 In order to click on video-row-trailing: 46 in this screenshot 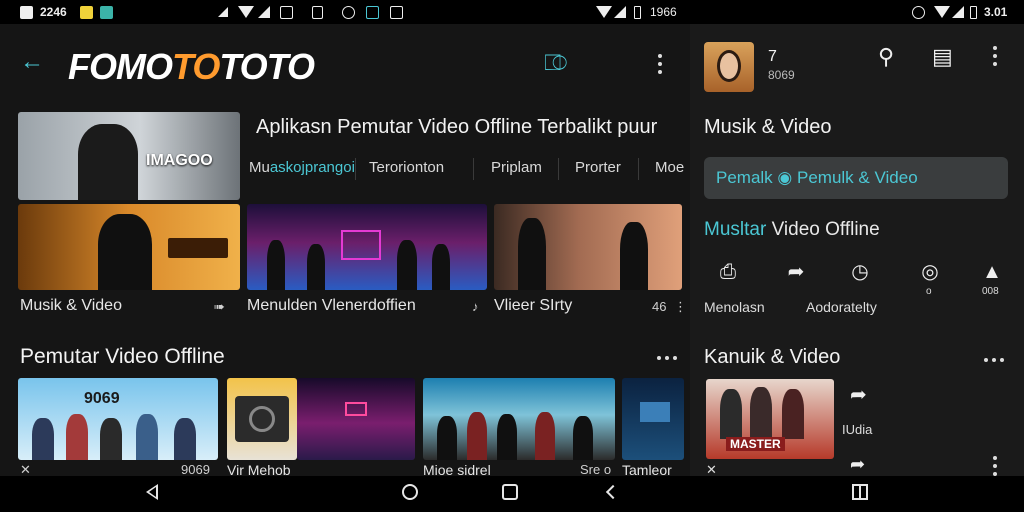, I will do `click(659, 306)`.